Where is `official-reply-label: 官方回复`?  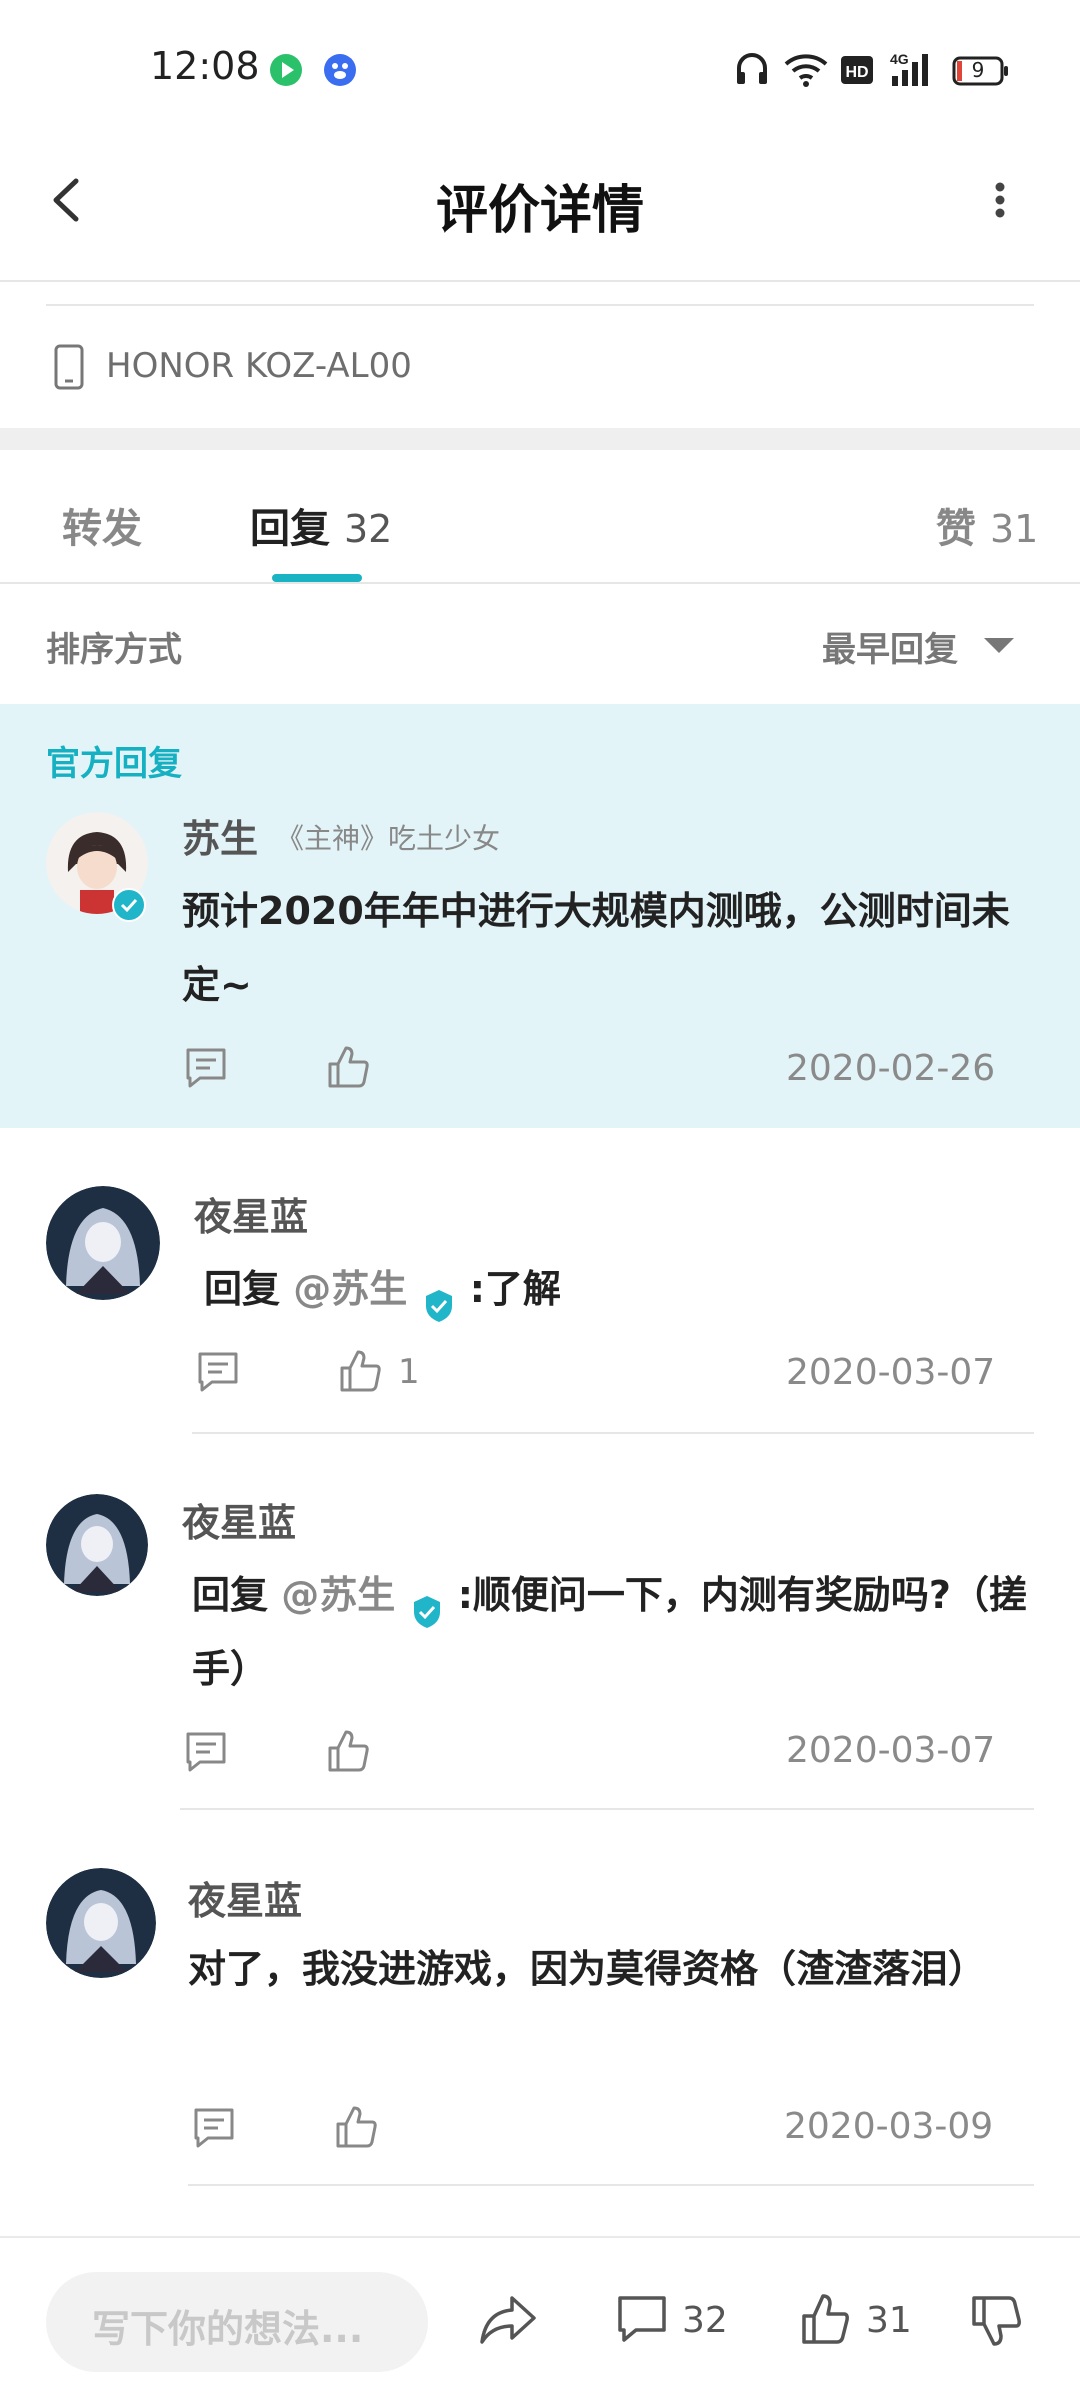
official-reply-label: 官方回复 is located at coordinates (114, 764).